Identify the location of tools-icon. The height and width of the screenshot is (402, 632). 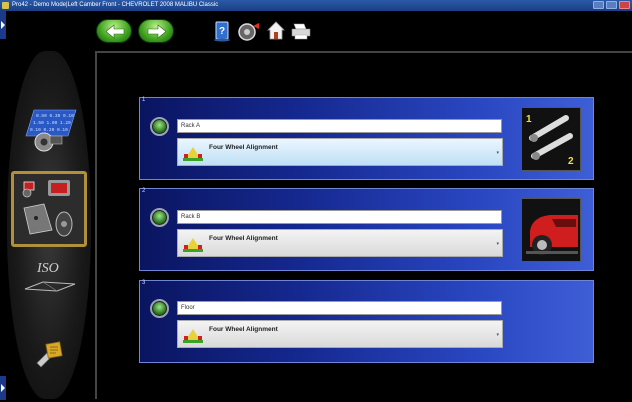
(49, 354).